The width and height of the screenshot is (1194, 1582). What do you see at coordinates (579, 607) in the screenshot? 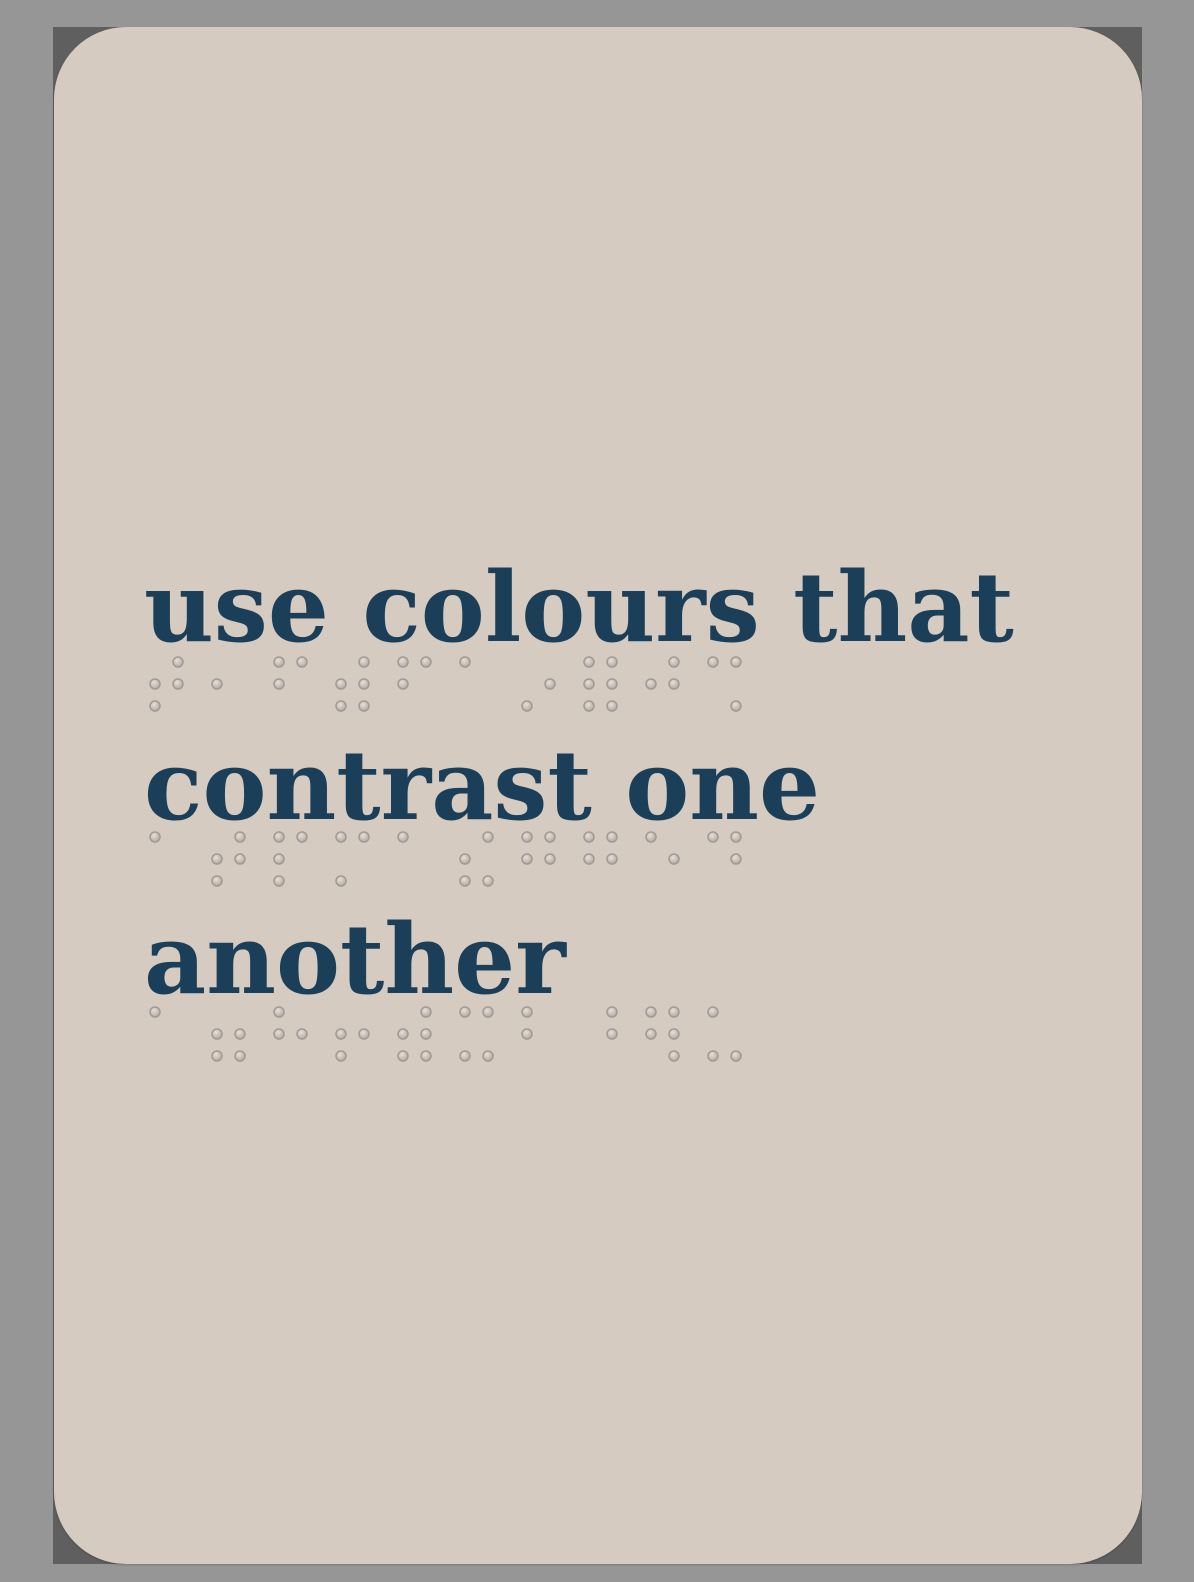
I see `card-text-line-1: use colours that` at bounding box center [579, 607].